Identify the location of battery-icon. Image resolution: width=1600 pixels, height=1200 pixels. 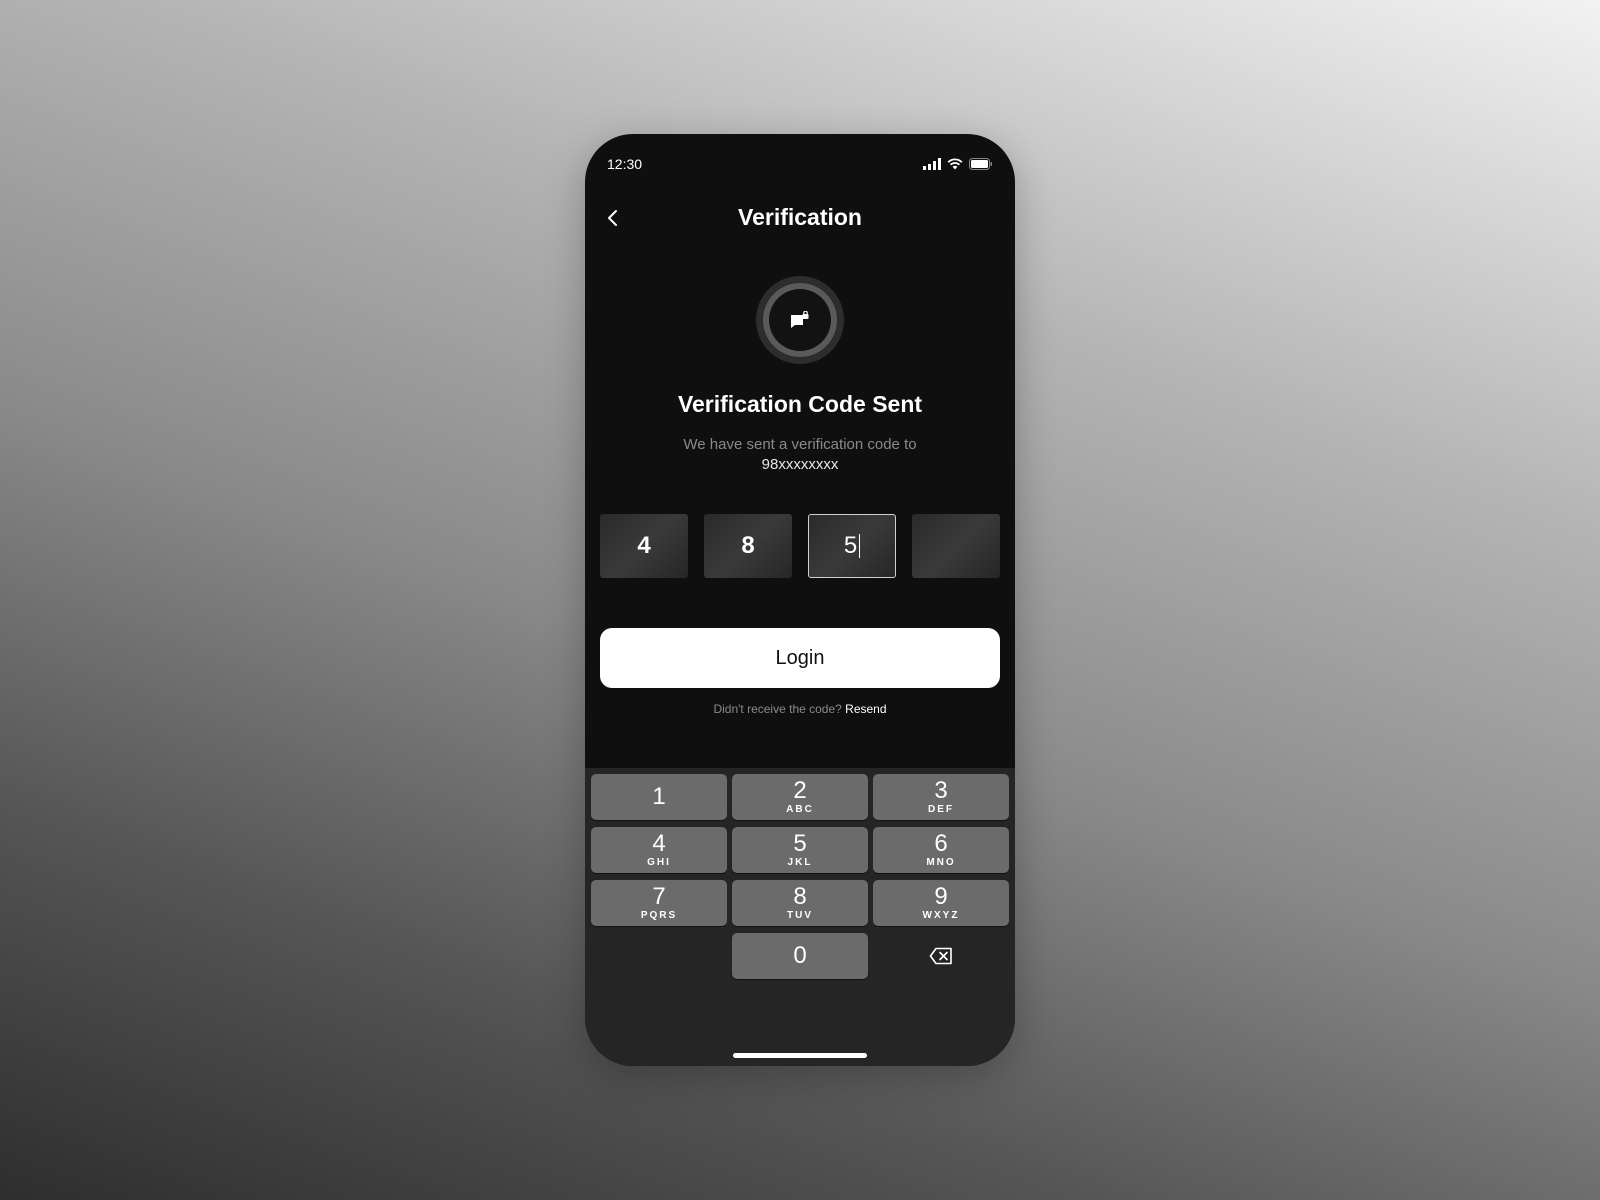
(980, 164).